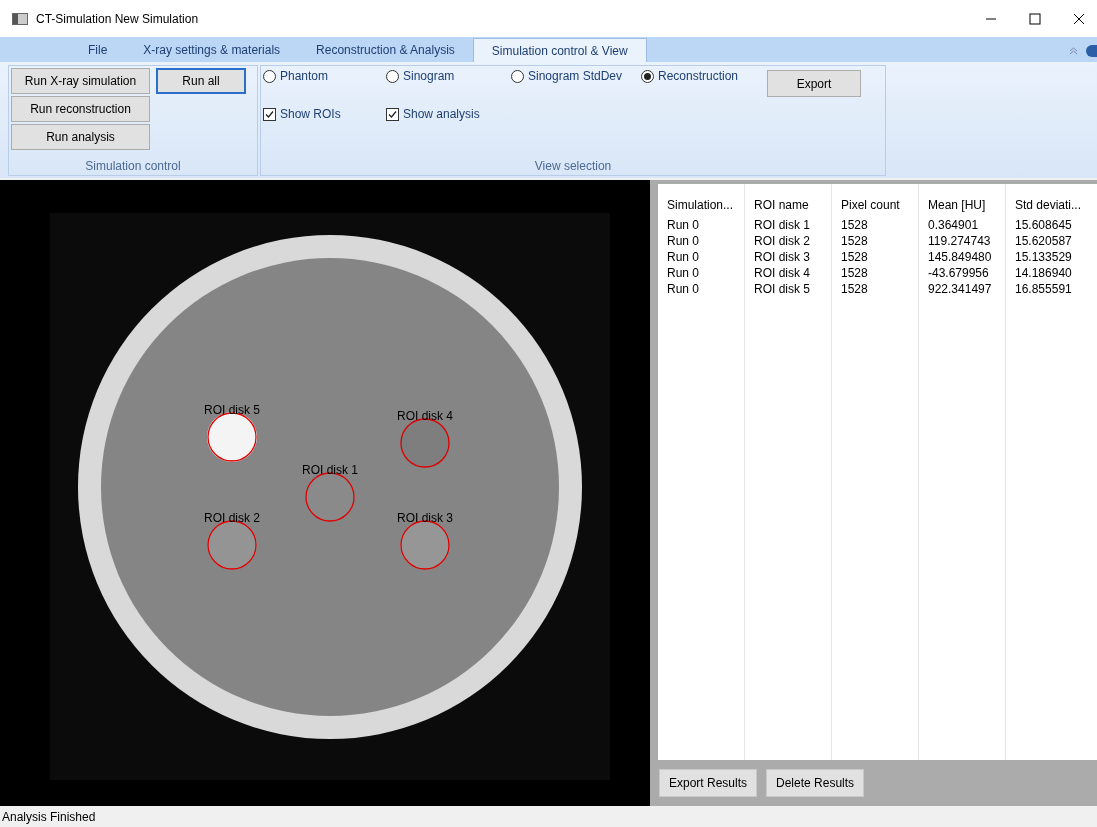  I want to click on radio-option: Sinogram, so click(448, 76).